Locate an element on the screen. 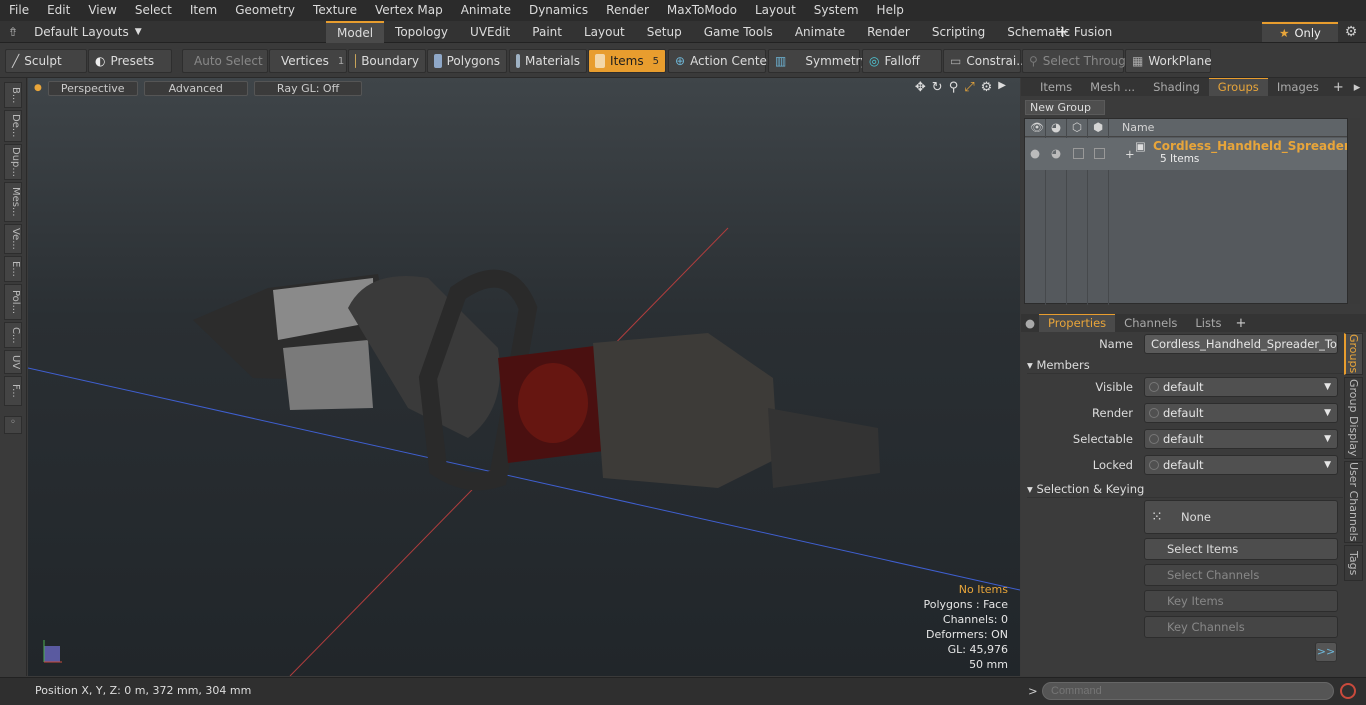 The width and height of the screenshot is (1366, 705). selectable-dropdown: default ▼ is located at coordinates (1241, 439).